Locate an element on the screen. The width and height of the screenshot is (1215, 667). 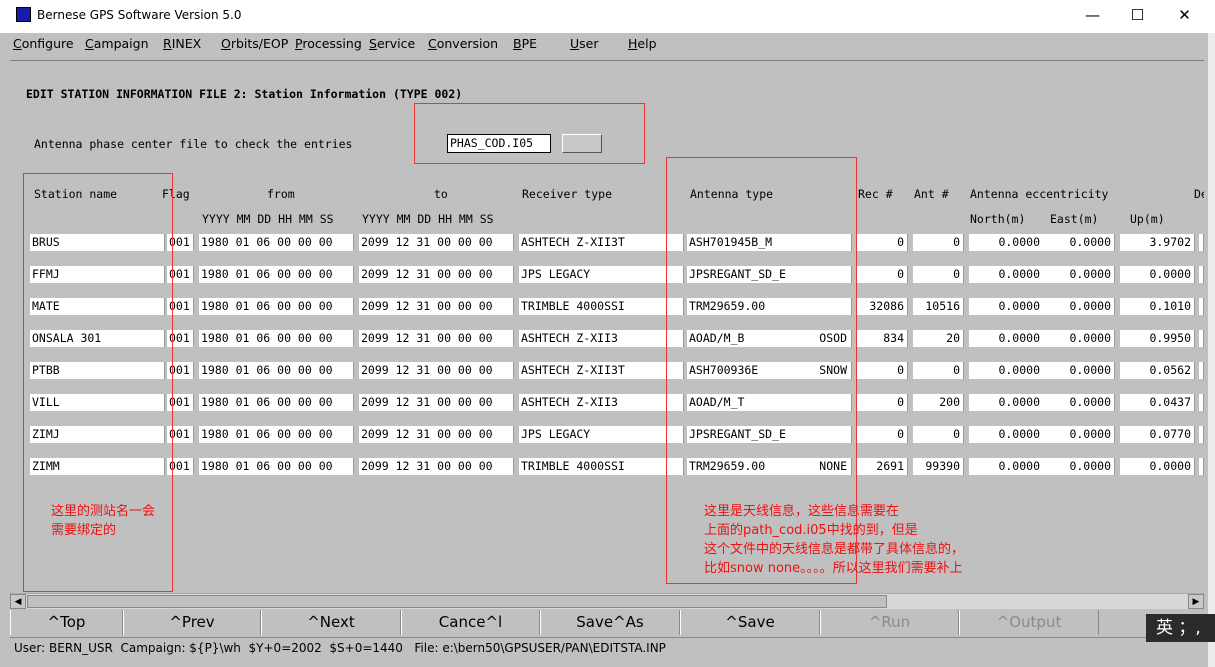
next-button: ^Next is located at coordinates (331, 622).